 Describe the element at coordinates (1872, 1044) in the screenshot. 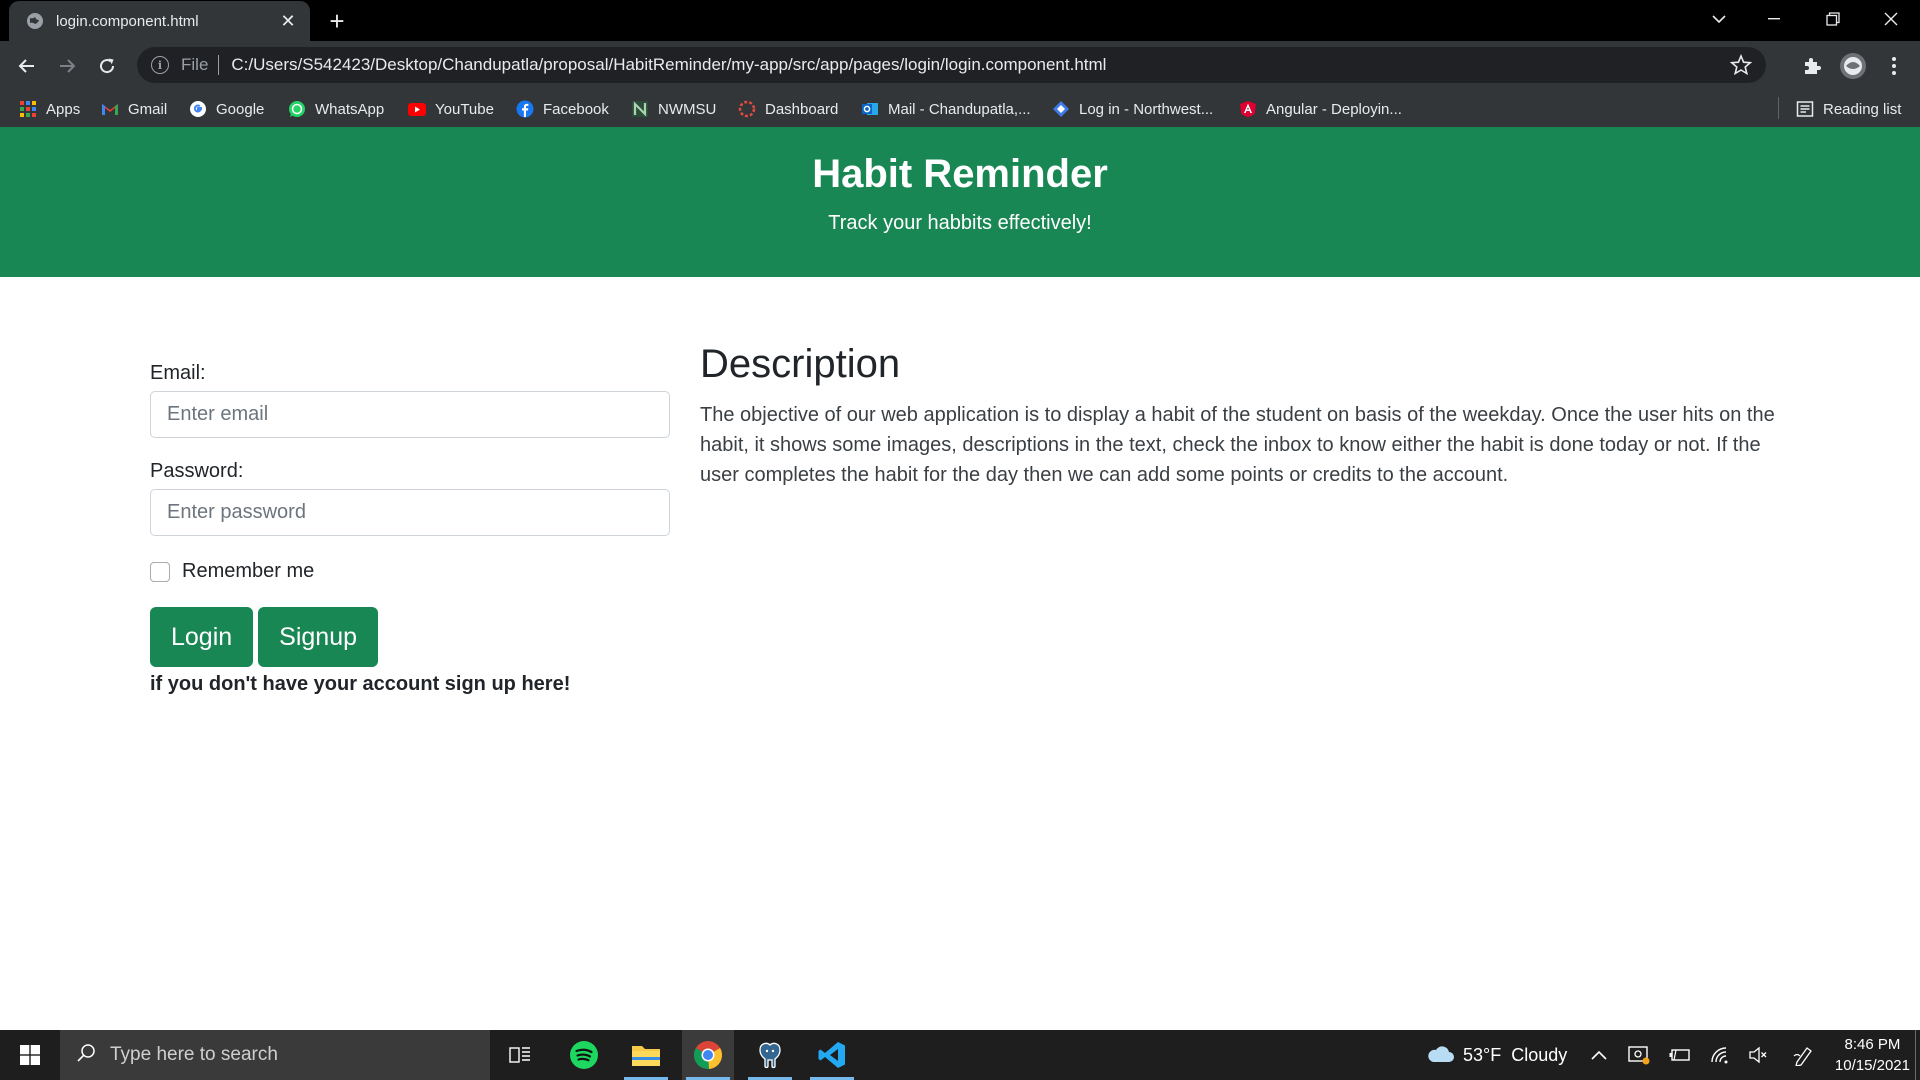

I see `clock-time: 8:46 PM` at that location.